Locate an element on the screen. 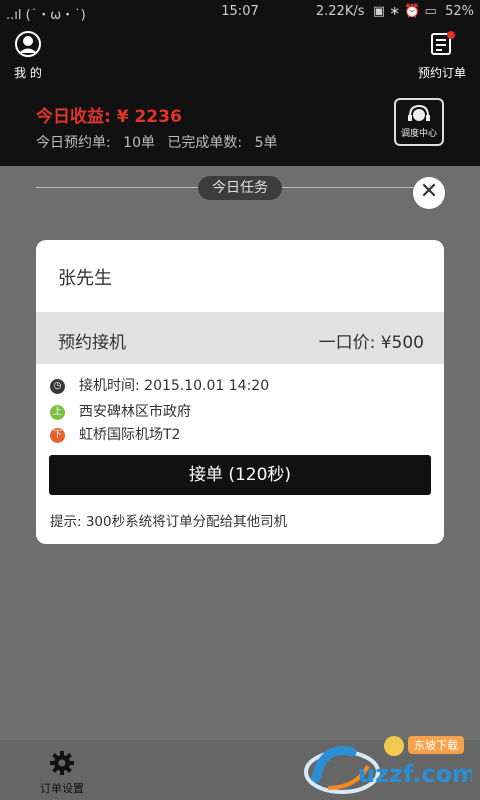 This screenshot has width=480, height=800. reserved-orders-button: 预约订单 is located at coordinates (442, 55).